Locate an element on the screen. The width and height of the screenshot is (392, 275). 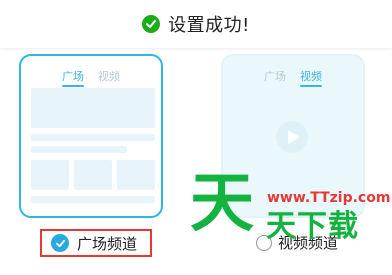
toast-content: 设置成功! is located at coordinates (196, 24).